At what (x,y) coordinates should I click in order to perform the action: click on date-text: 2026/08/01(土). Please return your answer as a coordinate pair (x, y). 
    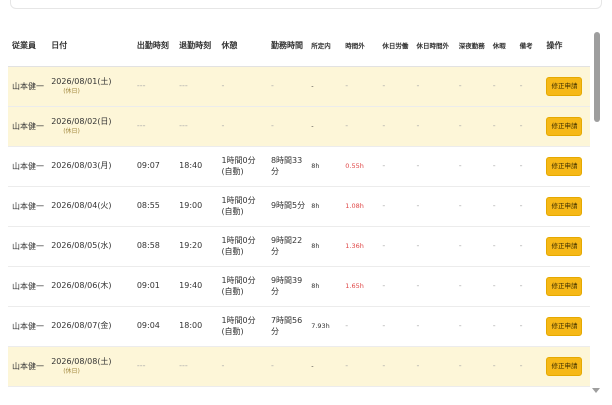
    Looking at the image, I should click on (81, 81).